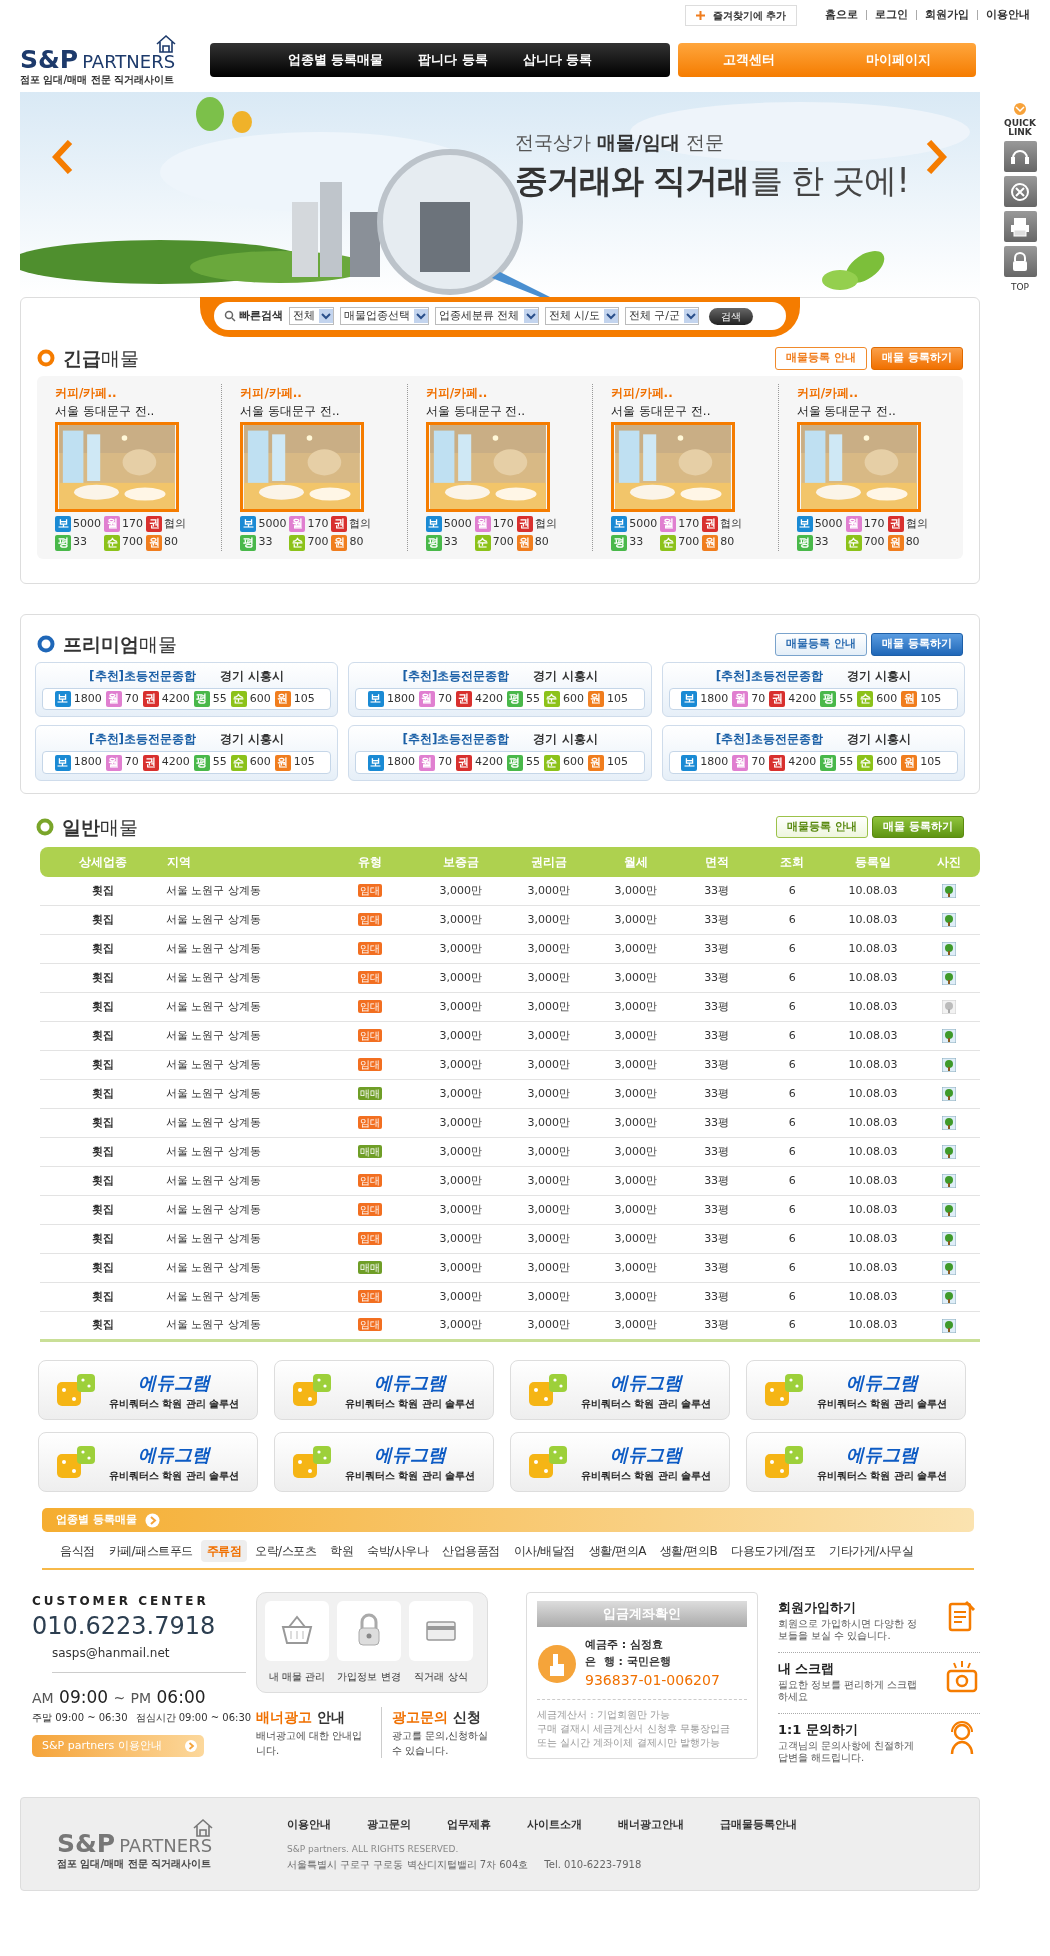 This screenshot has height=1956, width=1050. What do you see at coordinates (773, 1551) in the screenshot?
I see `category-link: 다용도가게/점포` at bounding box center [773, 1551].